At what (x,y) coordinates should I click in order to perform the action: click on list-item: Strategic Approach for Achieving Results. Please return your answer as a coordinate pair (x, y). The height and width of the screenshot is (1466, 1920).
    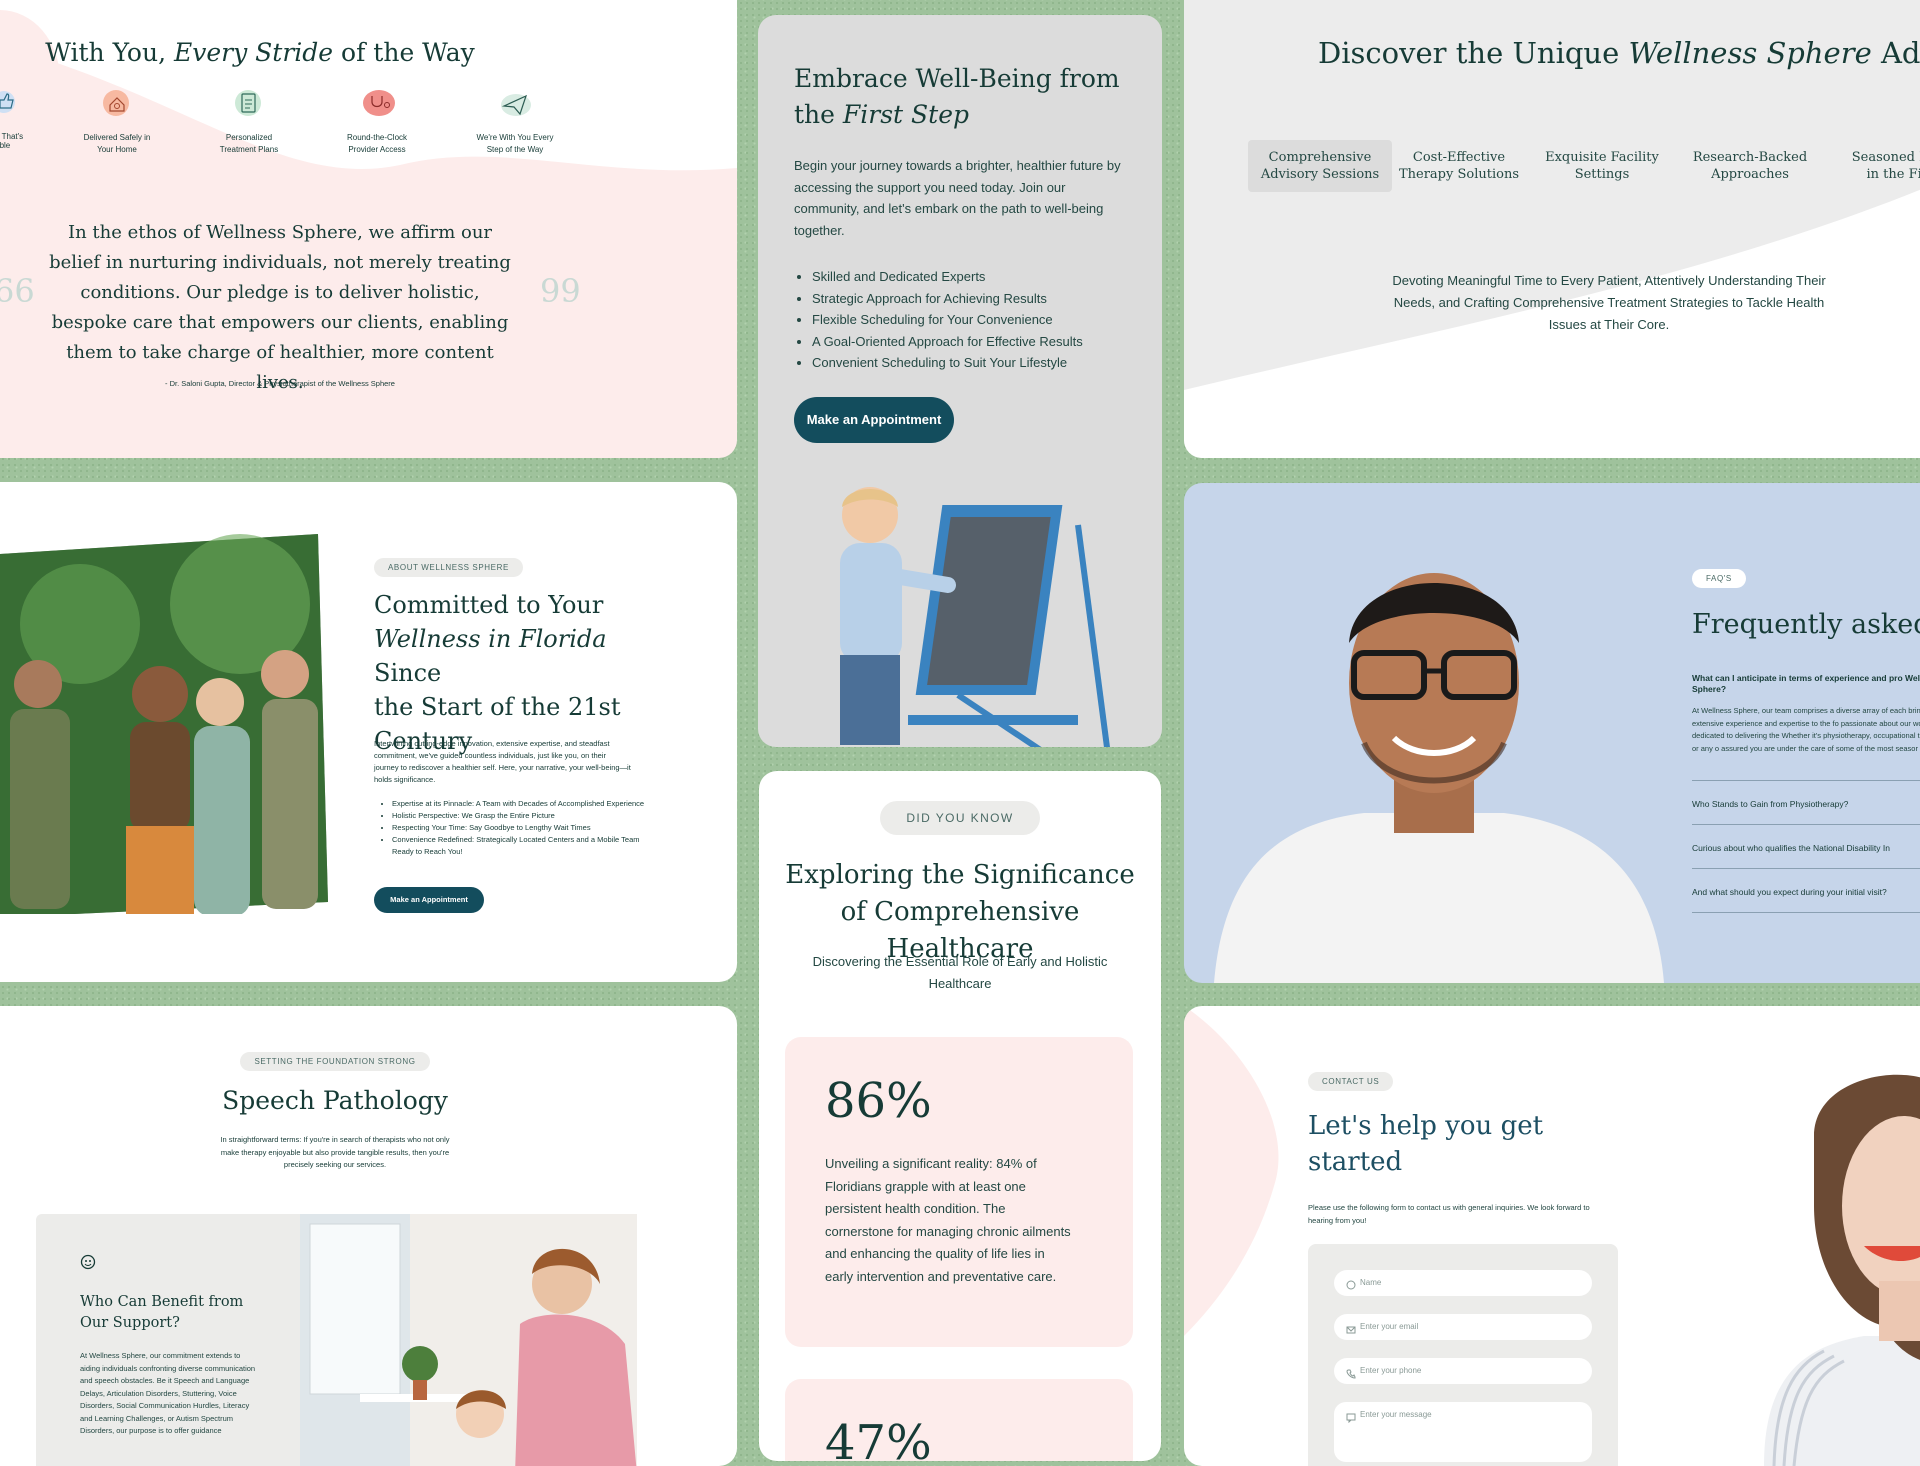
    Looking at the image, I should click on (982, 299).